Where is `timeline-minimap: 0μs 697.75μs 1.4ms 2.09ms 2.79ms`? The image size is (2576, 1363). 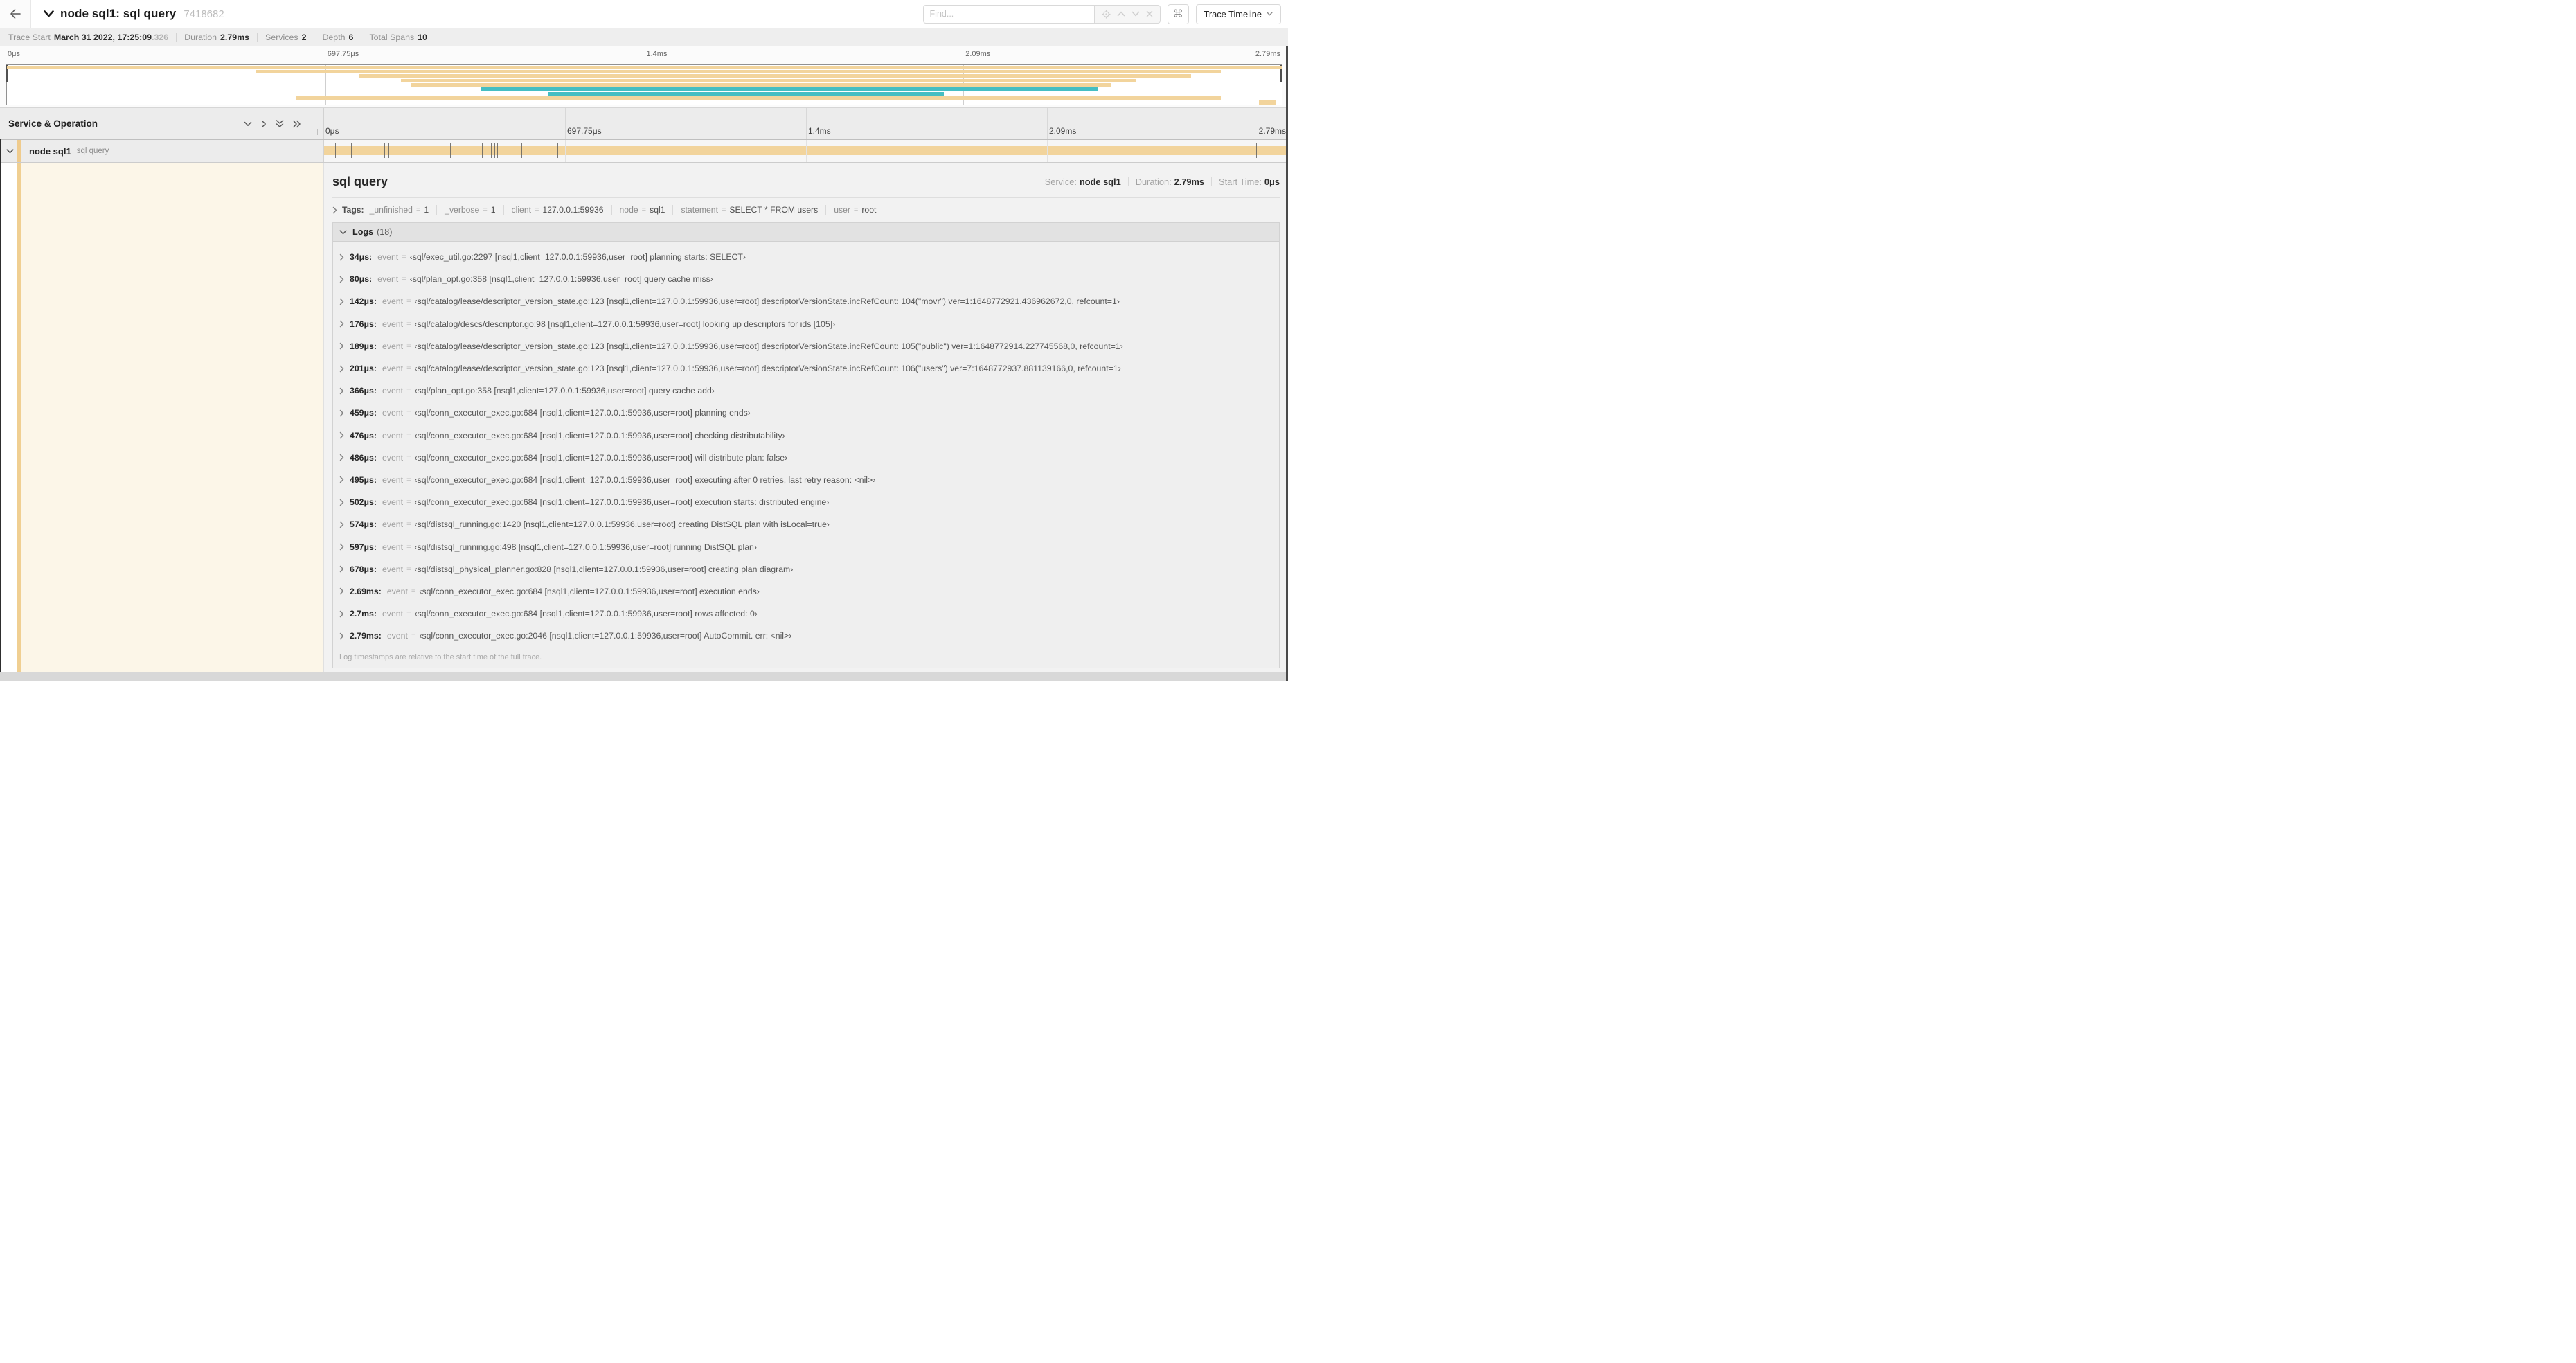 timeline-minimap: 0μs 697.75μs 1.4ms 2.09ms 2.79ms is located at coordinates (644, 77).